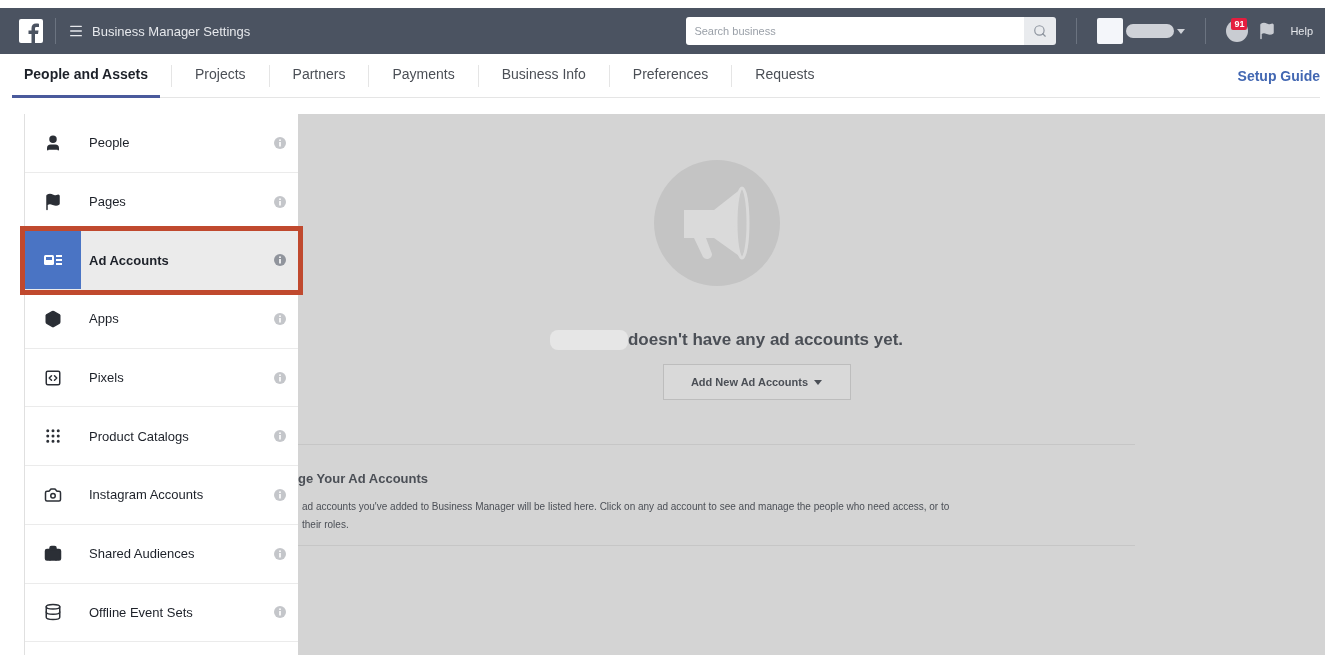 The image size is (1325, 655). Describe the element at coordinates (543, 75) in the screenshot. I see `tab: Business Info` at that location.